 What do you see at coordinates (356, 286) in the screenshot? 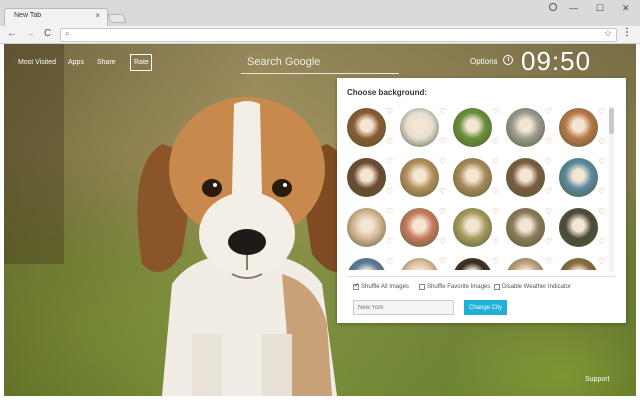
I see `shuffle-all-checkbox` at bounding box center [356, 286].